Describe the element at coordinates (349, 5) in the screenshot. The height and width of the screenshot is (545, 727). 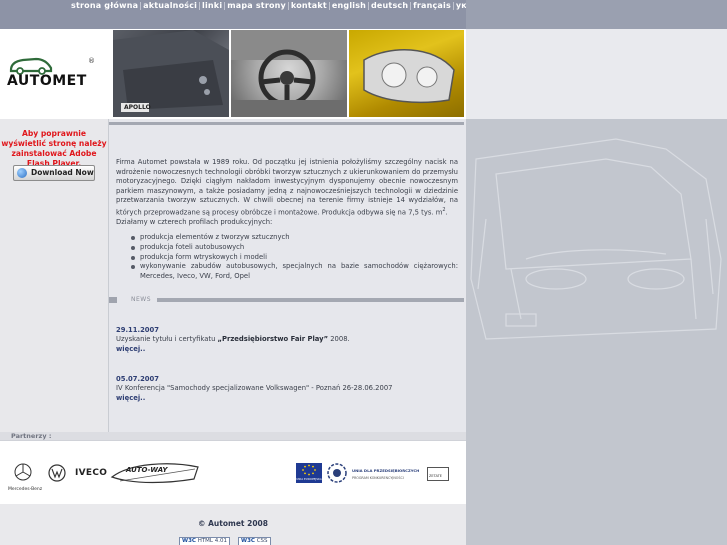
I see `nav-item: english` at that location.